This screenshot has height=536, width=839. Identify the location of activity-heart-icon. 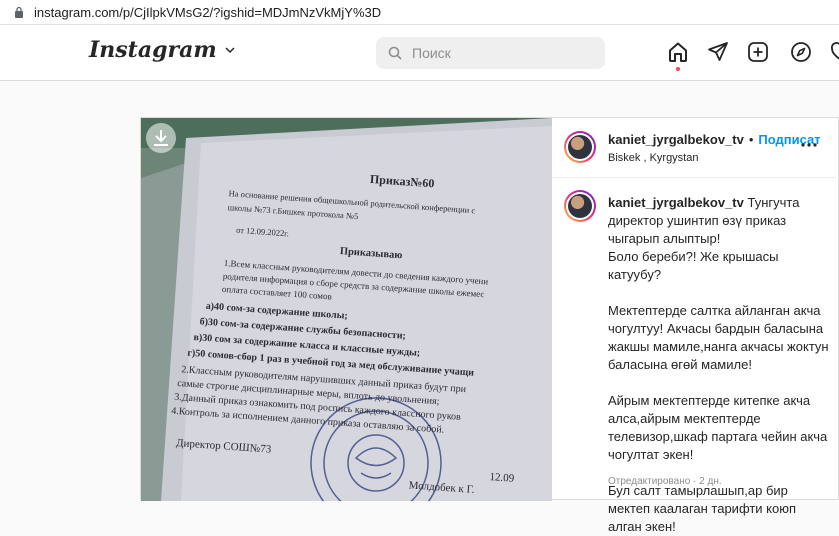
(834, 52).